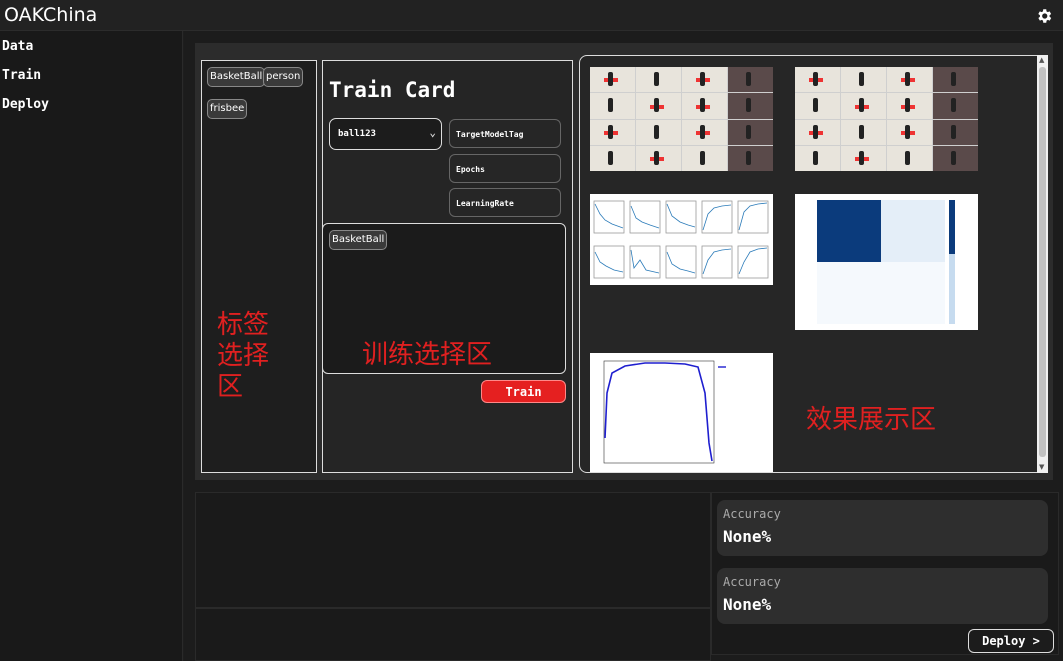  What do you see at coordinates (1041, 467) in the screenshot?
I see `scroll-down-icon: ▼` at bounding box center [1041, 467].